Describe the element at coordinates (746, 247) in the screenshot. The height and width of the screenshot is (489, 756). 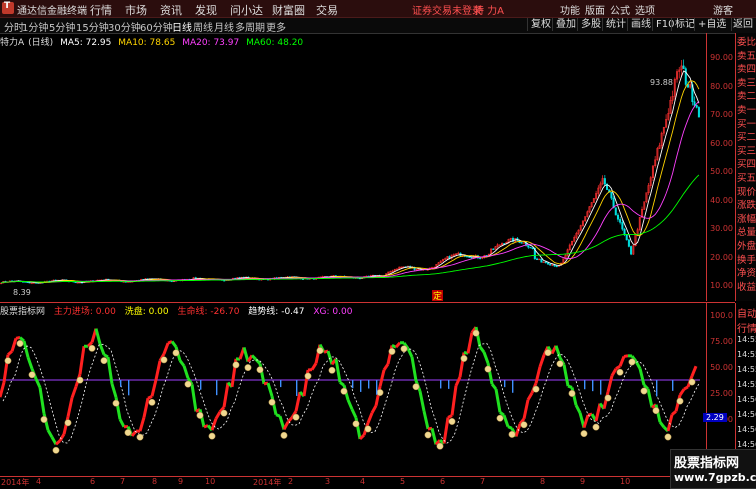
I see `quote-label: 外盘` at that location.